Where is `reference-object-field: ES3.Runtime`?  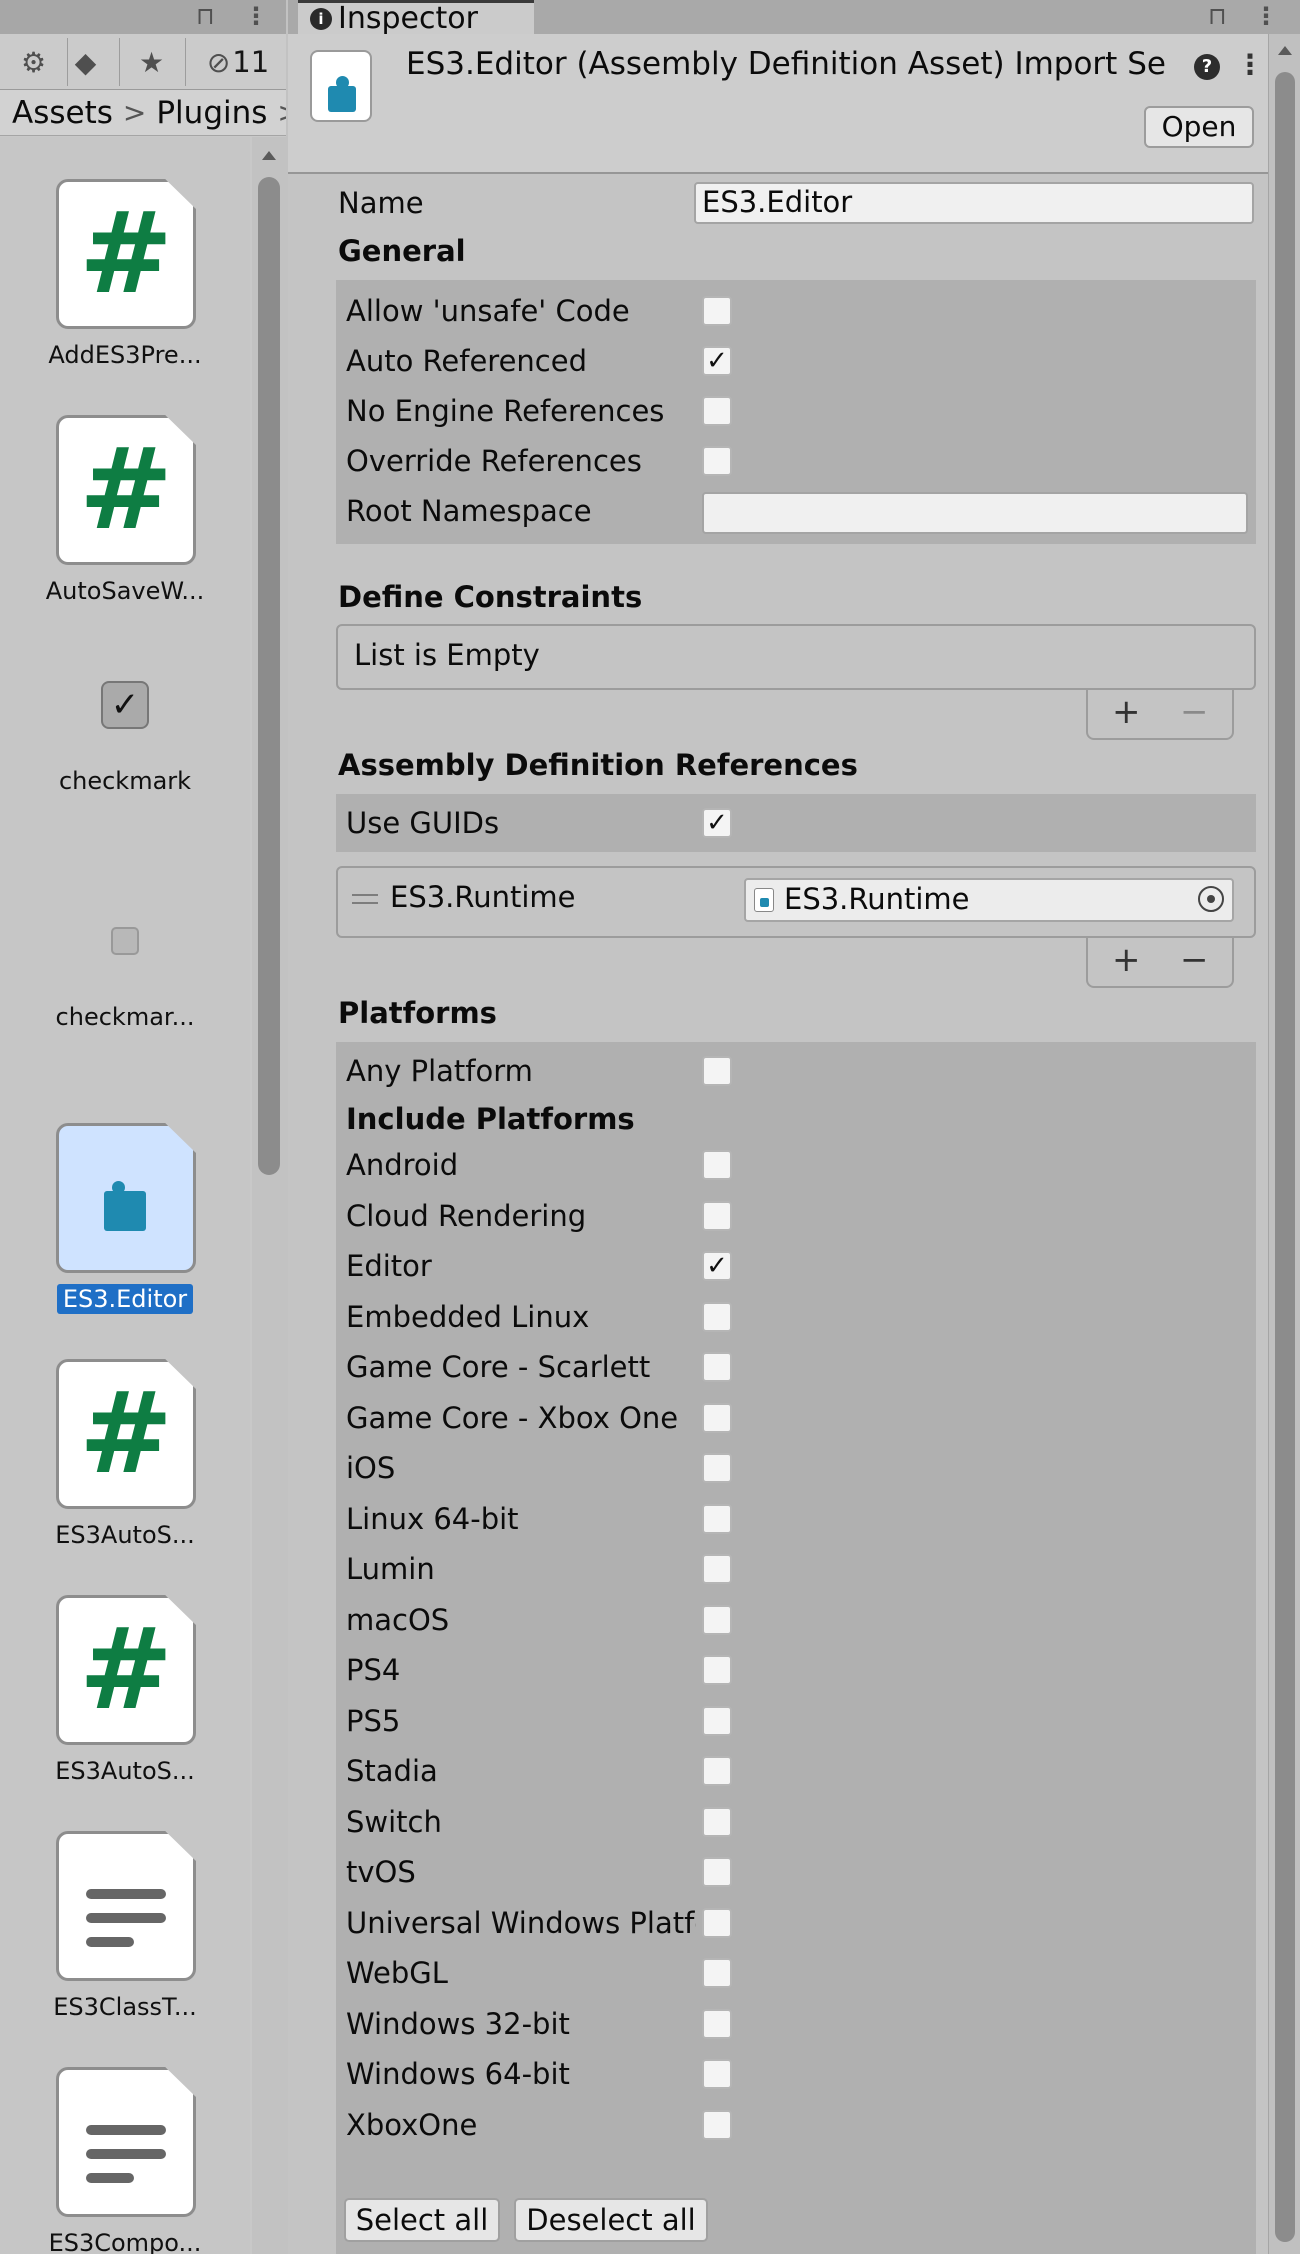 reference-object-field: ES3.Runtime is located at coordinates (989, 900).